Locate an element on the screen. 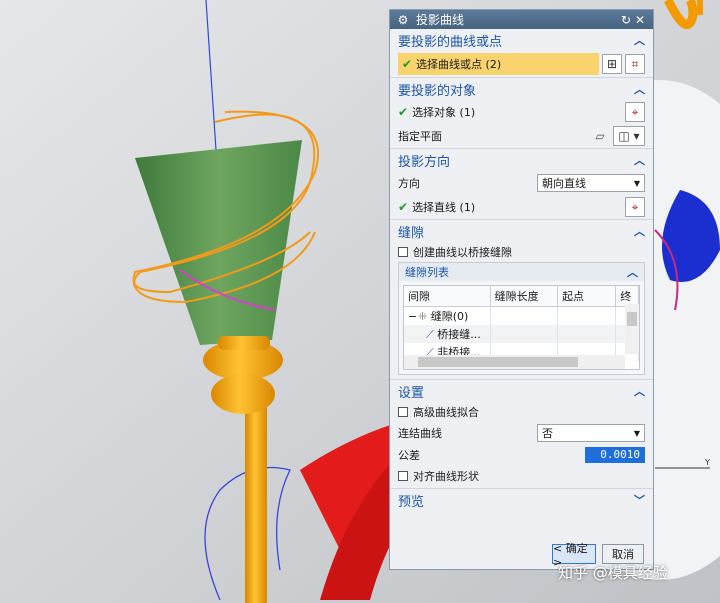 The height and width of the screenshot is (603, 720). axis-label: Y is located at coordinates (707, 462).